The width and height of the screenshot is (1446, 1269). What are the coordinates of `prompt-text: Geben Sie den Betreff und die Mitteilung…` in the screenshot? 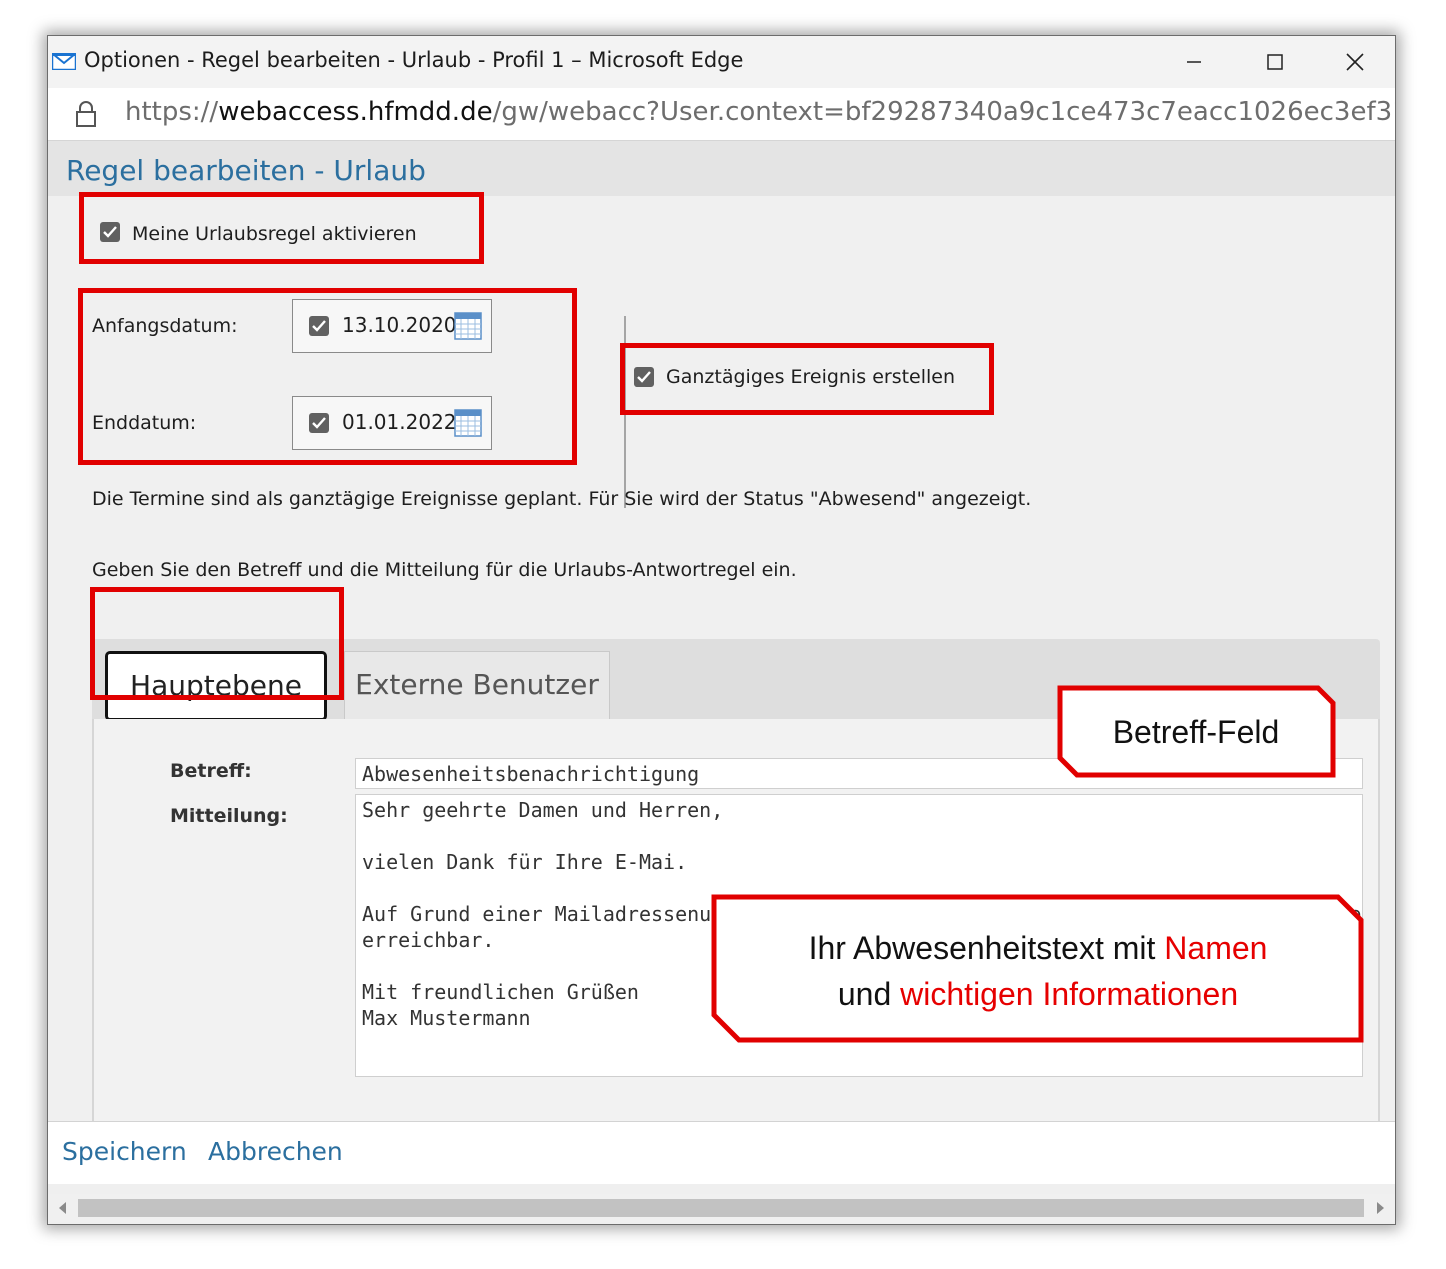 It's located at (444, 570).